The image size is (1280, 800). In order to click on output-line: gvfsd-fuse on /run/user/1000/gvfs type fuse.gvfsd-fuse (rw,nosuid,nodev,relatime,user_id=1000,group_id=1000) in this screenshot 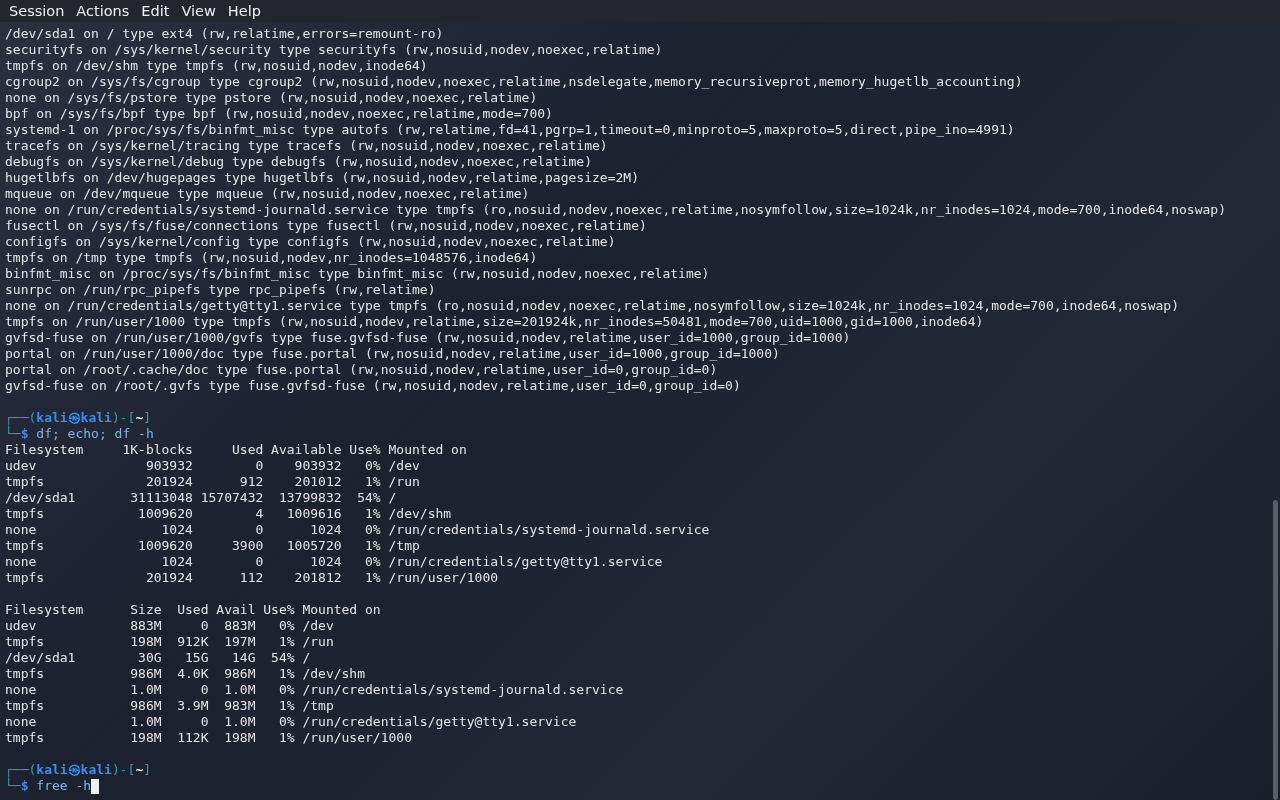, I will do `click(428, 338)`.